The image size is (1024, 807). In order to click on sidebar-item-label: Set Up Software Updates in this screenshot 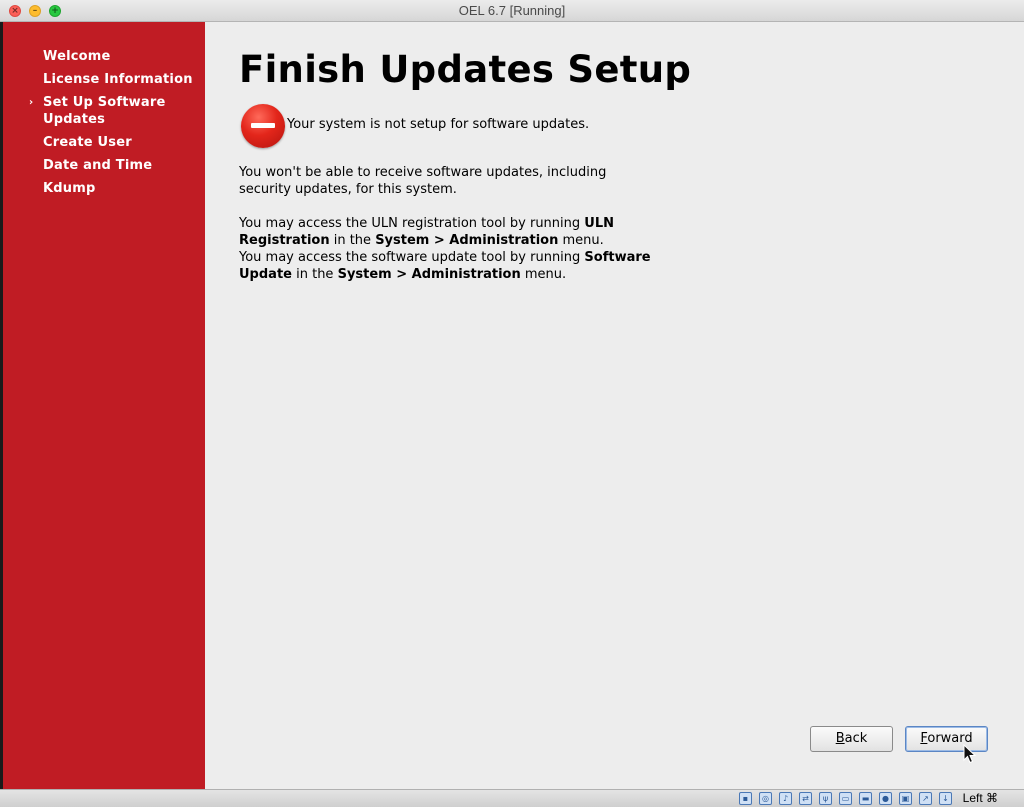, I will do `click(104, 111)`.